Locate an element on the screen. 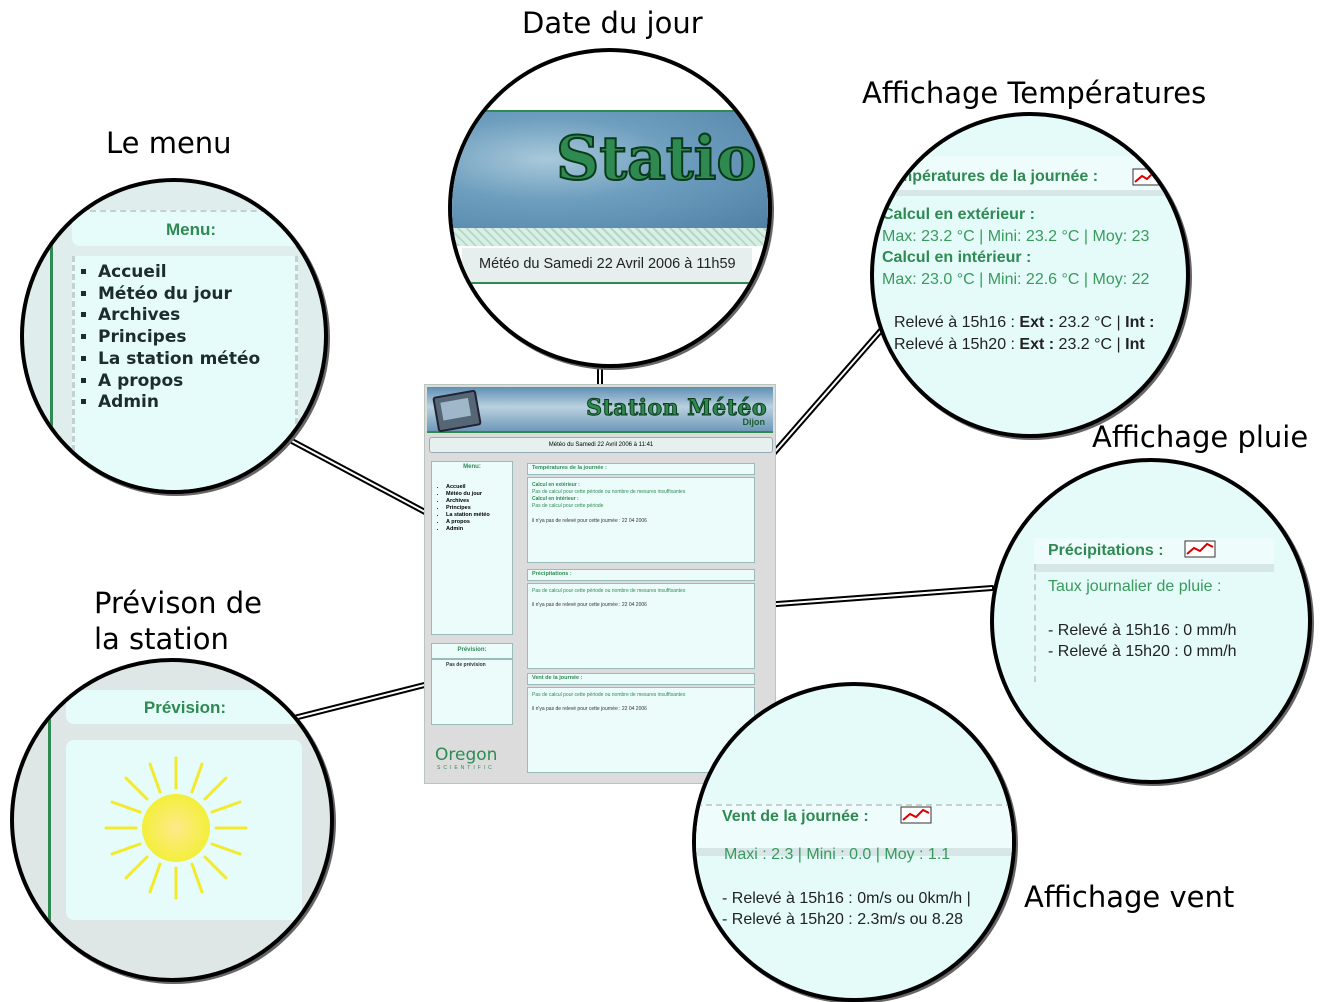  temp-zoom-int-values: Max: 23.0 °C | Mini: 22.6 °C | Moy: 22 is located at coordinates (1016, 279).